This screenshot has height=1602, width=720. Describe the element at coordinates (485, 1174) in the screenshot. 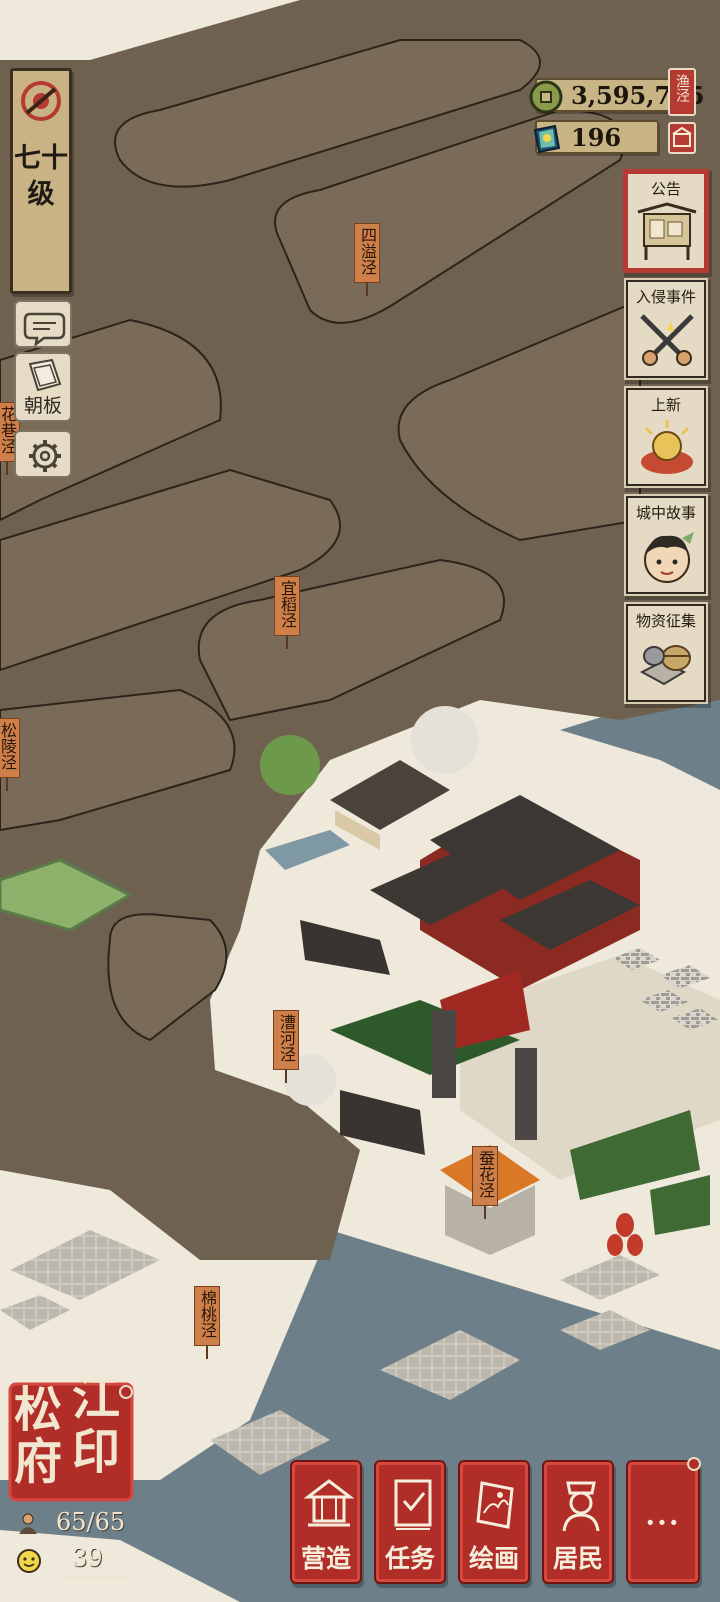

I see `road-sign-label: 蚕花泾` at that location.